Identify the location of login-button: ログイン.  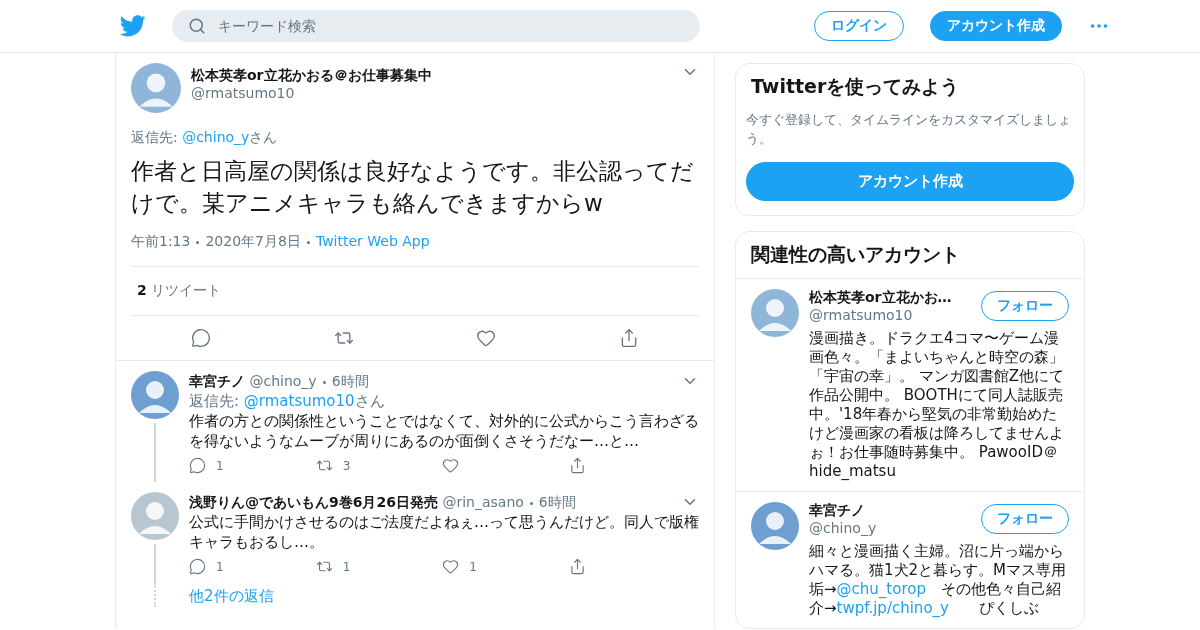
(859, 26).